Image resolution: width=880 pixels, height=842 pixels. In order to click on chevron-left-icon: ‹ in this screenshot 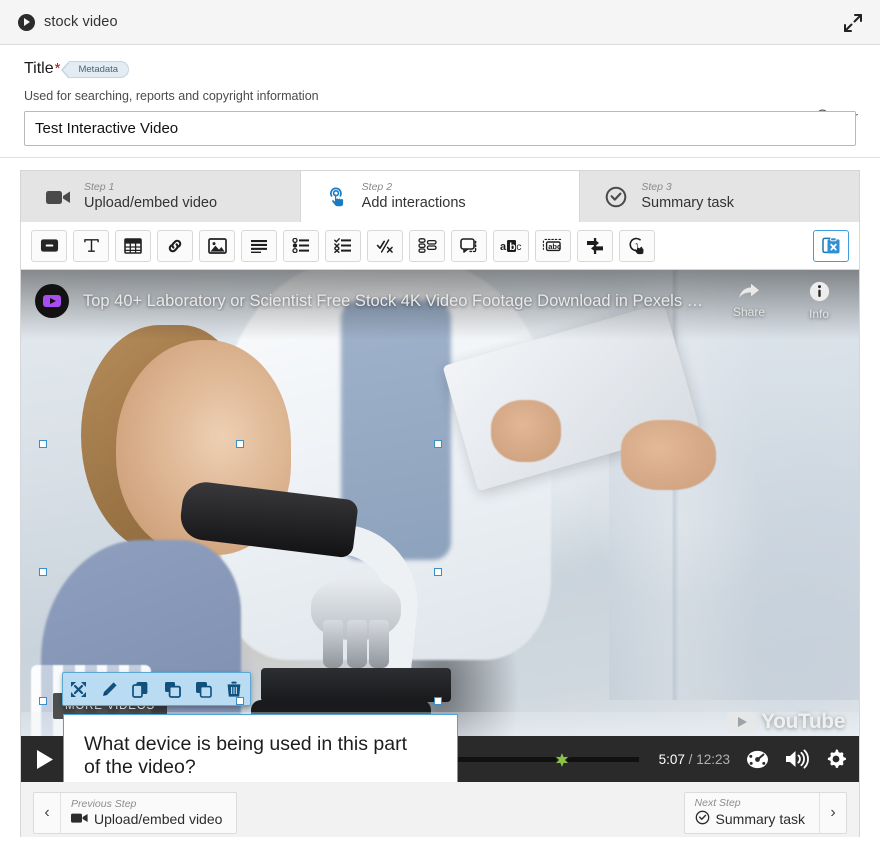, I will do `click(47, 813)`.